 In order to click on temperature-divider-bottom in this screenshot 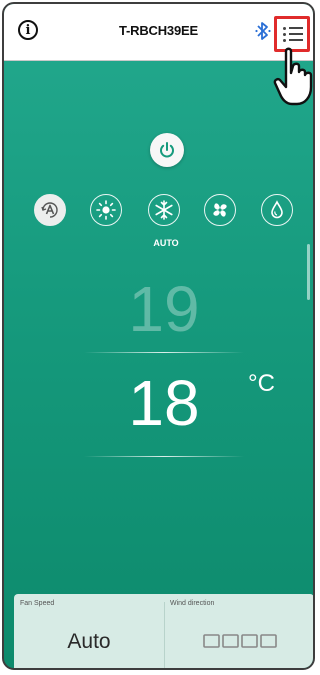, I will do `click(164, 456)`.